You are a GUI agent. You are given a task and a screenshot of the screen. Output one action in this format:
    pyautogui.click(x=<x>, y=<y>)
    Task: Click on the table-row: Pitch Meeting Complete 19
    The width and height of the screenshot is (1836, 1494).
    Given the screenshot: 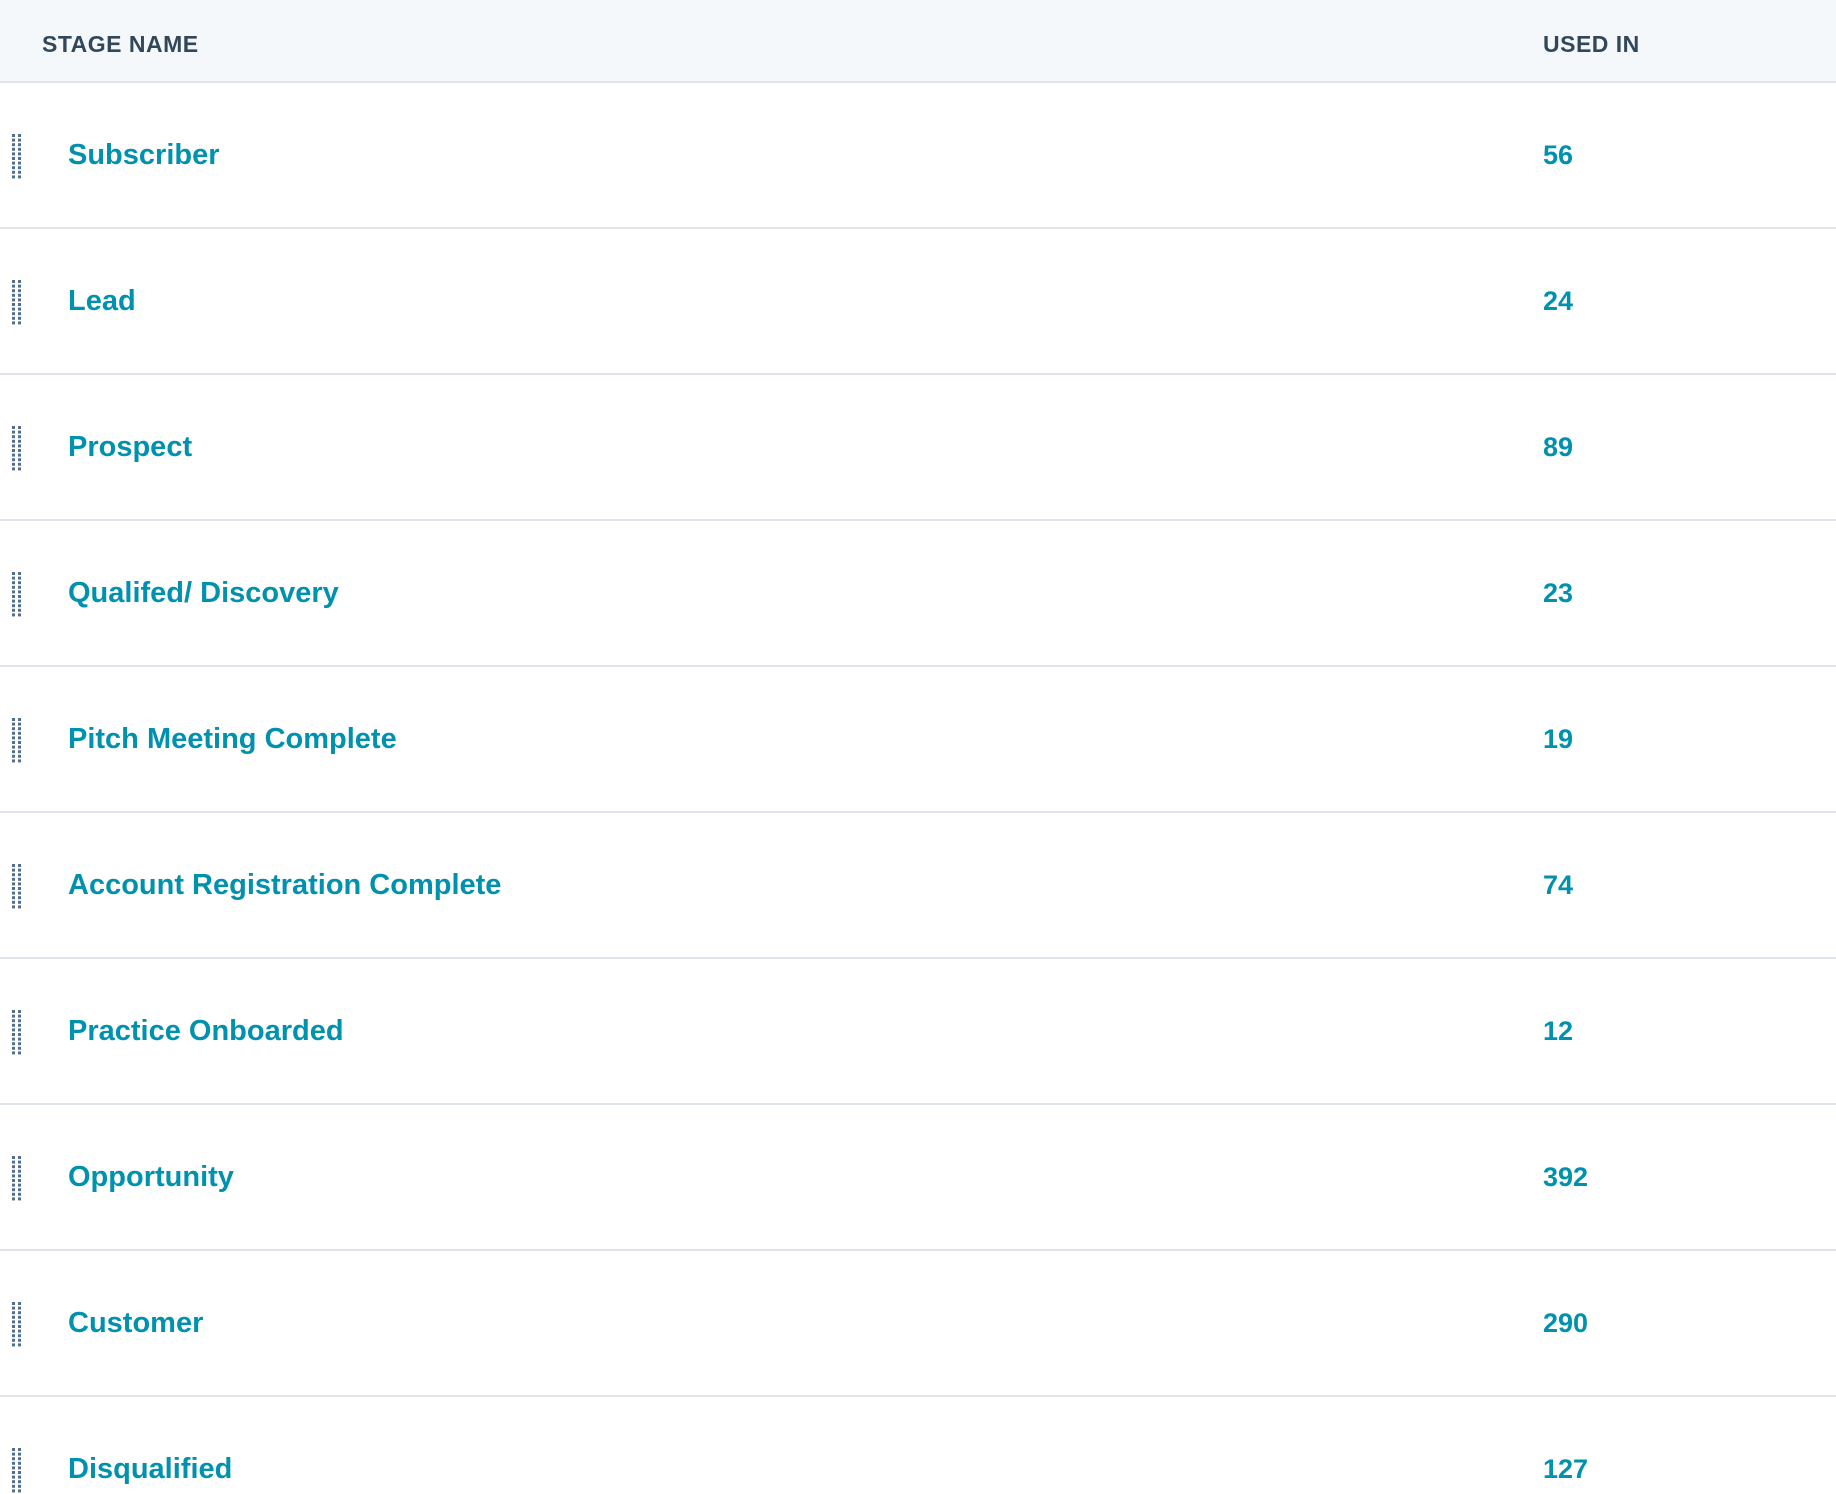 What is the action you would take?
    pyautogui.click(x=918, y=740)
    